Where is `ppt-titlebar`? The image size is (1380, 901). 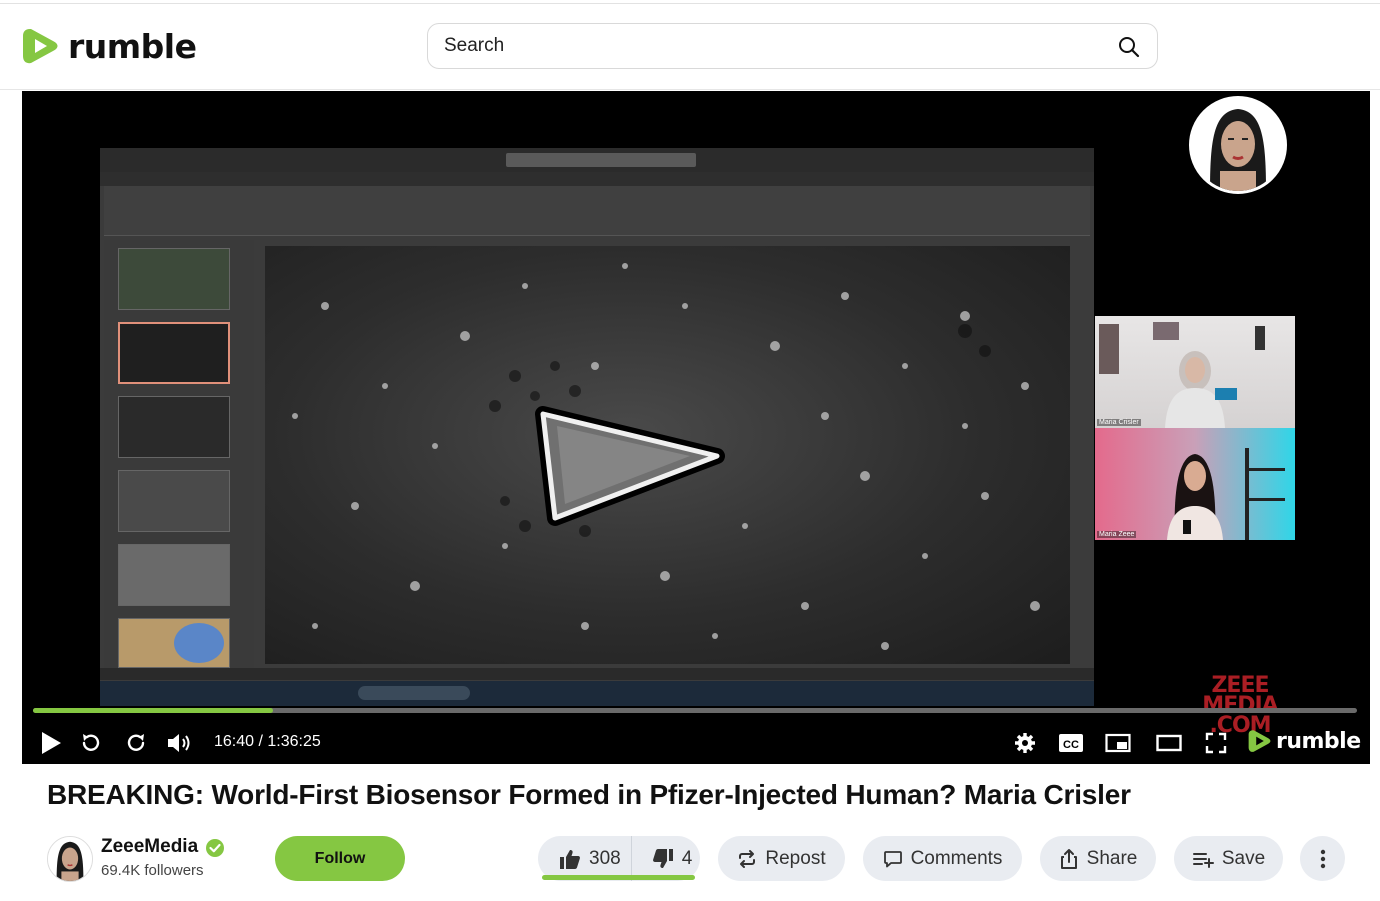
ppt-titlebar is located at coordinates (597, 160).